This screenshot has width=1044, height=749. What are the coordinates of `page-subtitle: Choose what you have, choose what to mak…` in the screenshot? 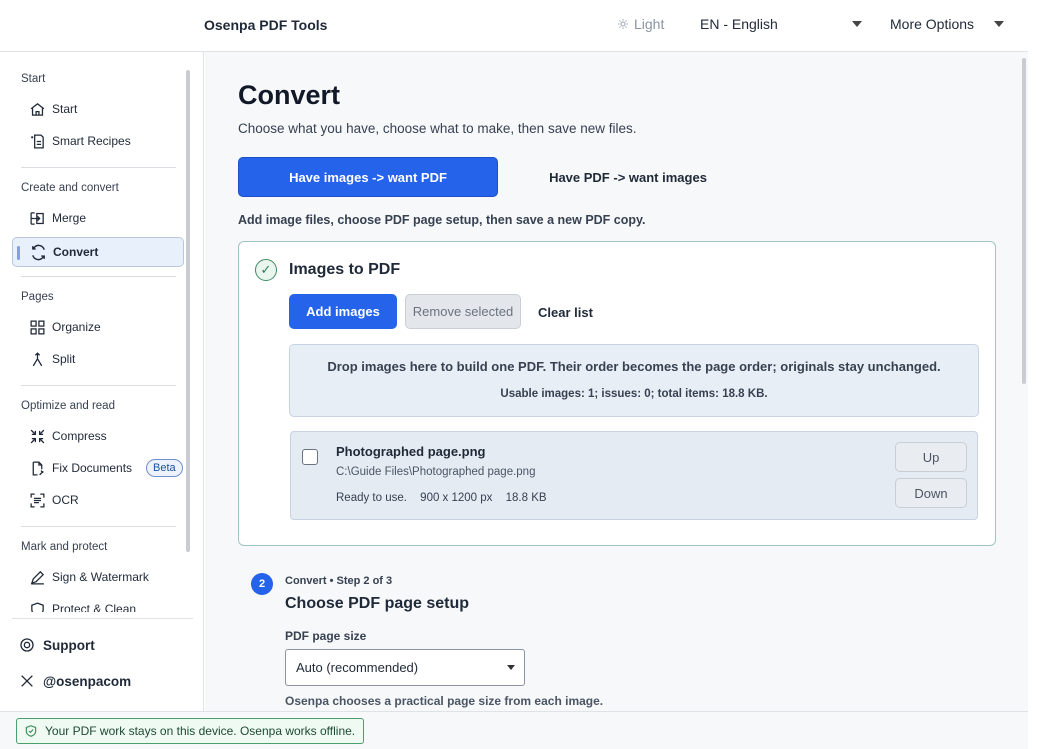 It's located at (437, 128).